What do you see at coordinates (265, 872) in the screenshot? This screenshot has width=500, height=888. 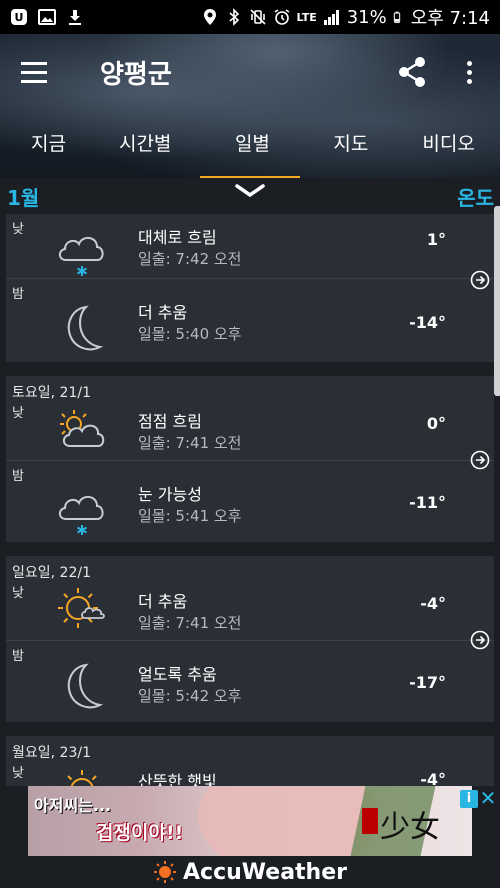 I see `brand-name: AccuWeather` at bounding box center [265, 872].